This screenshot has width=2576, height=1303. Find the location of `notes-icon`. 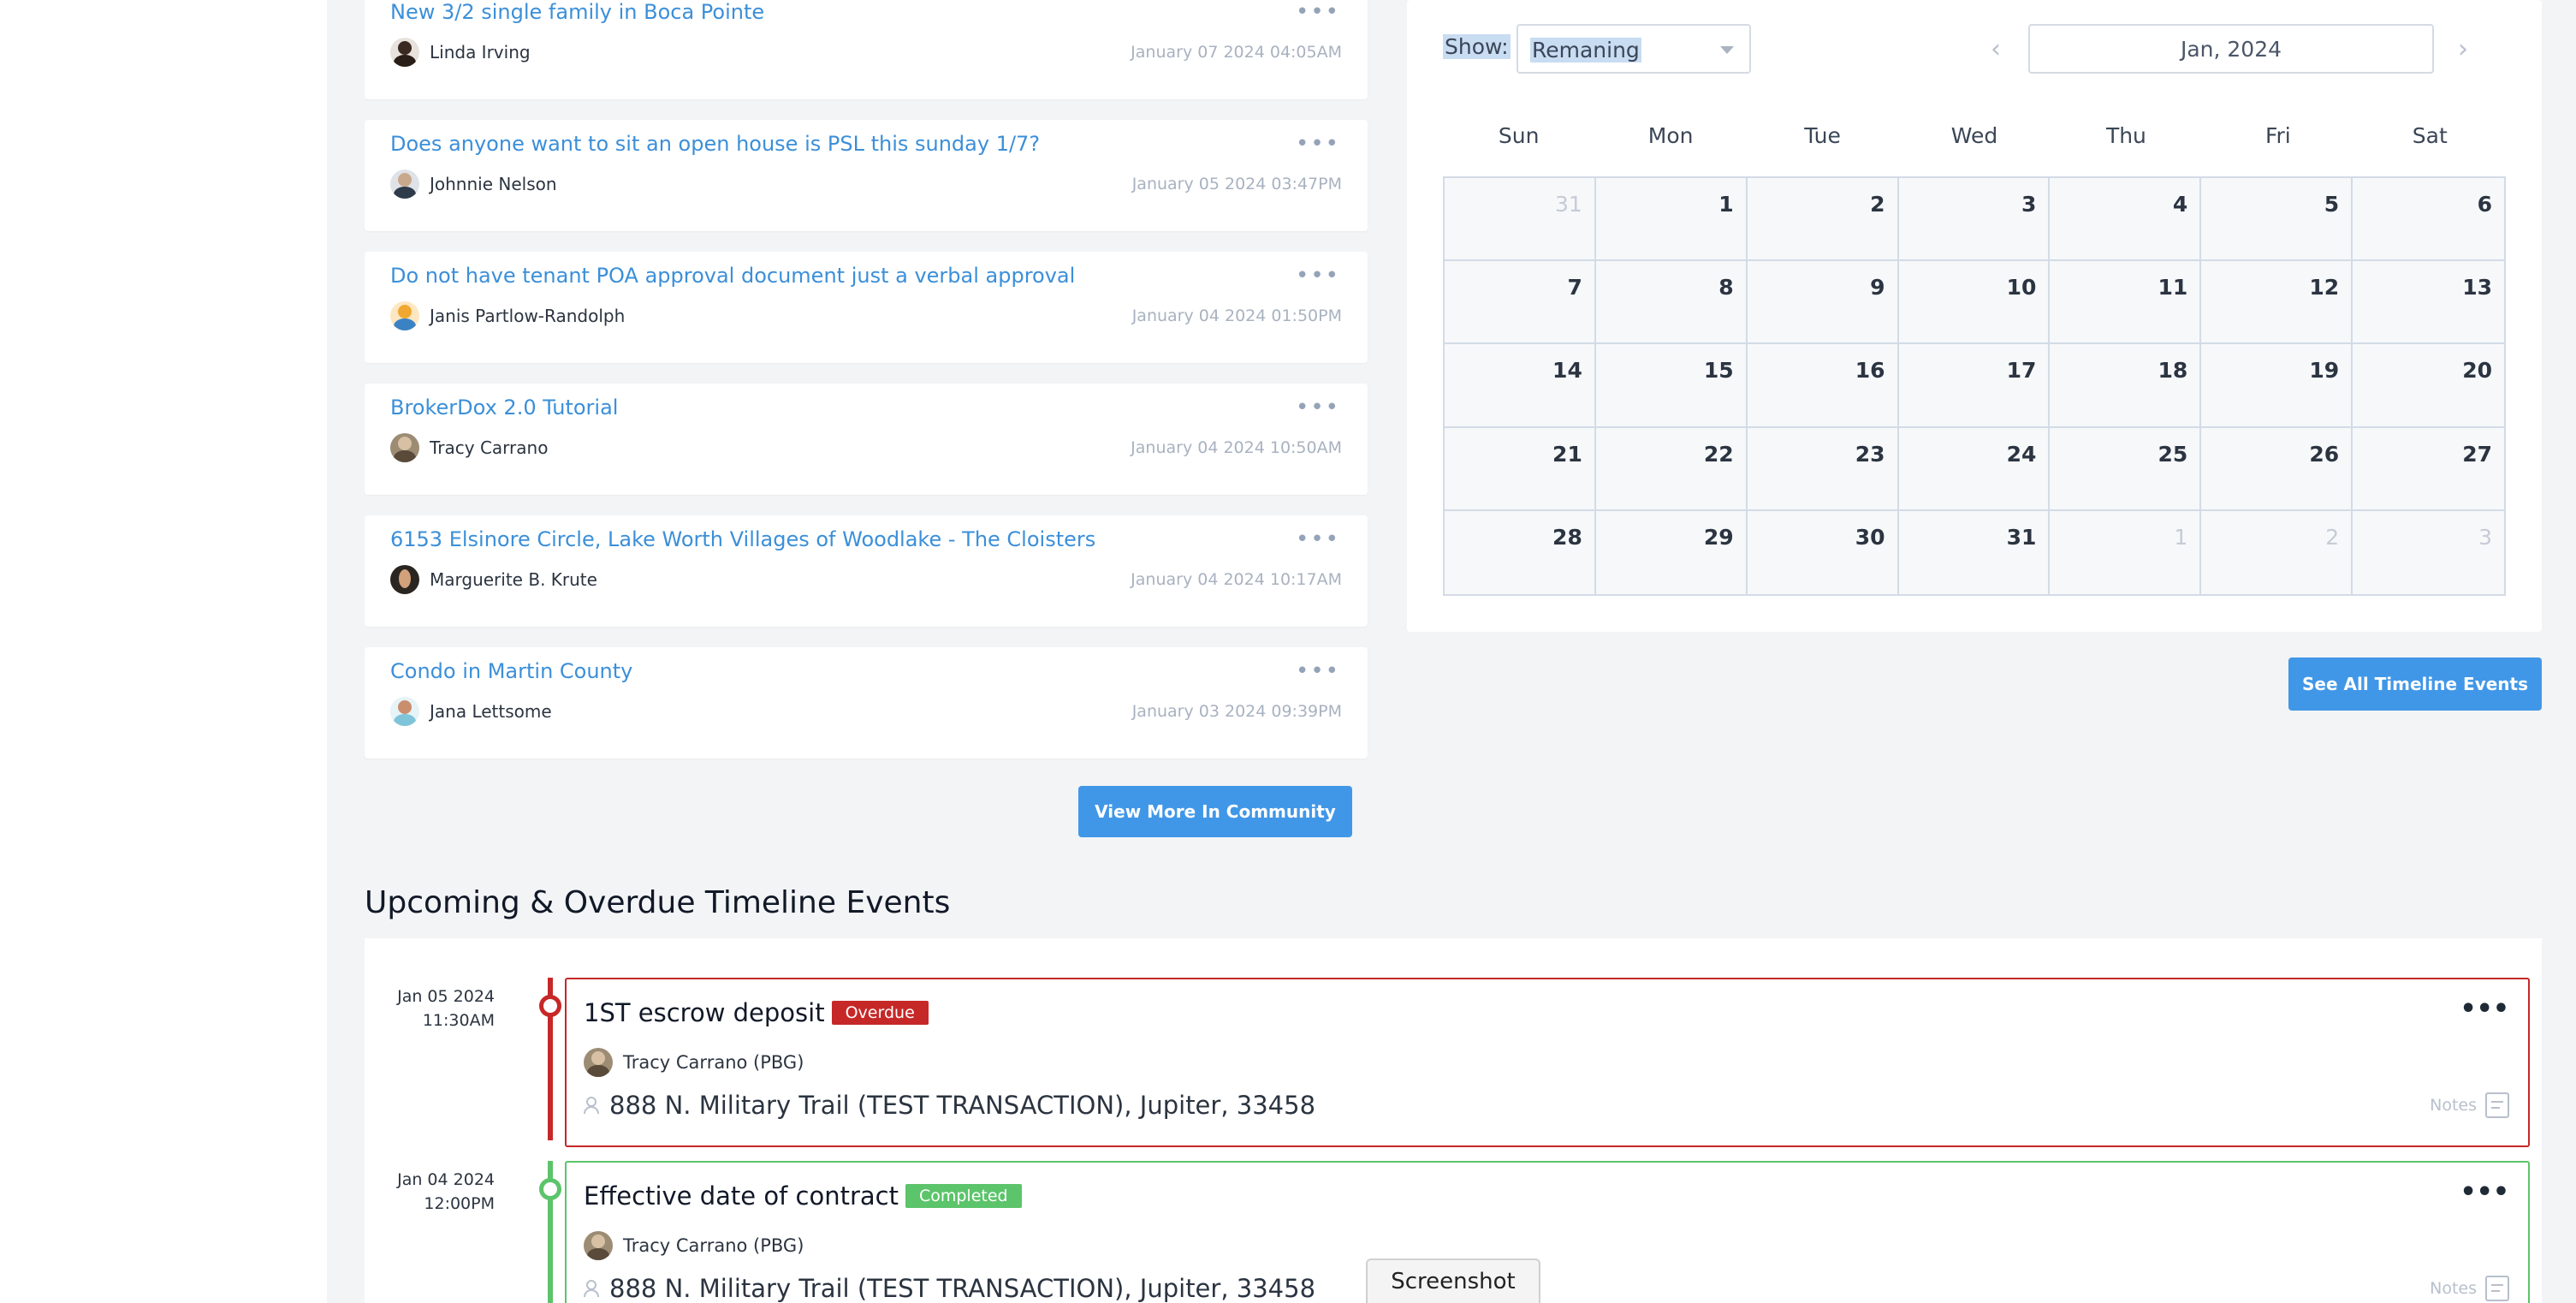

notes-icon is located at coordinates (2497, 1105).